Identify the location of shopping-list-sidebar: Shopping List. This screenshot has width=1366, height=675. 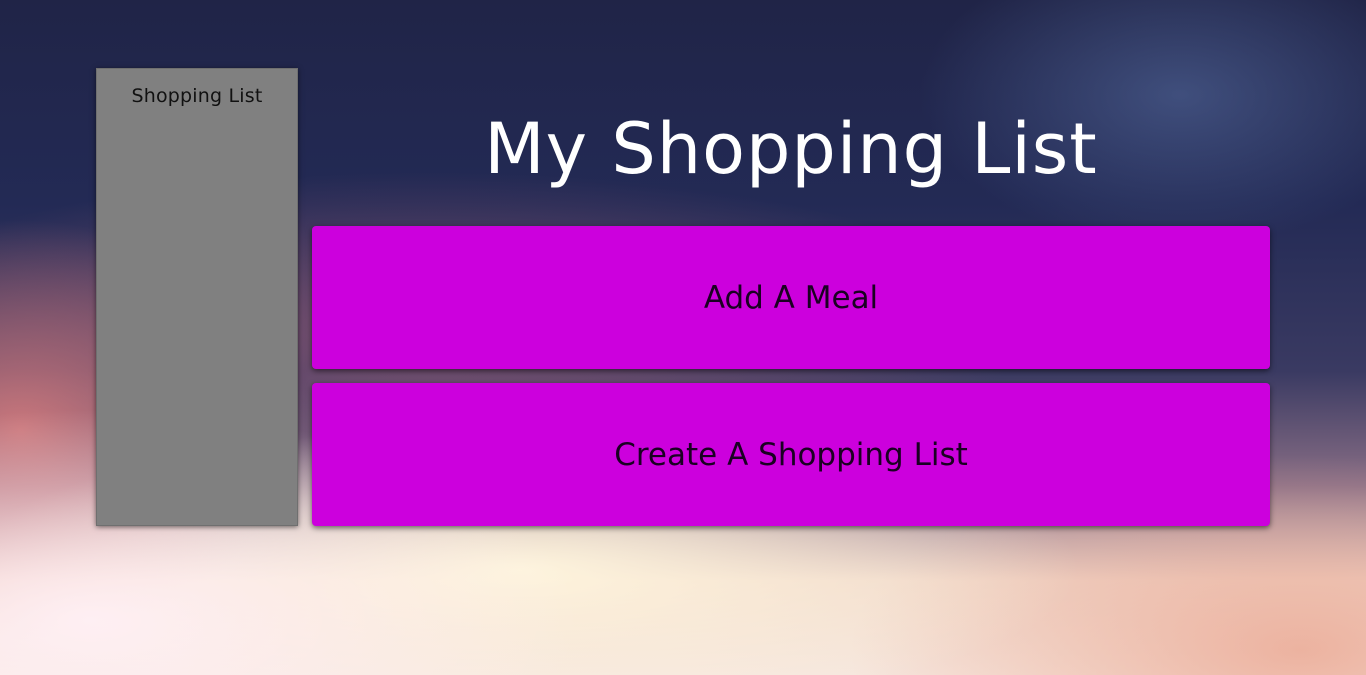
(197, 297).